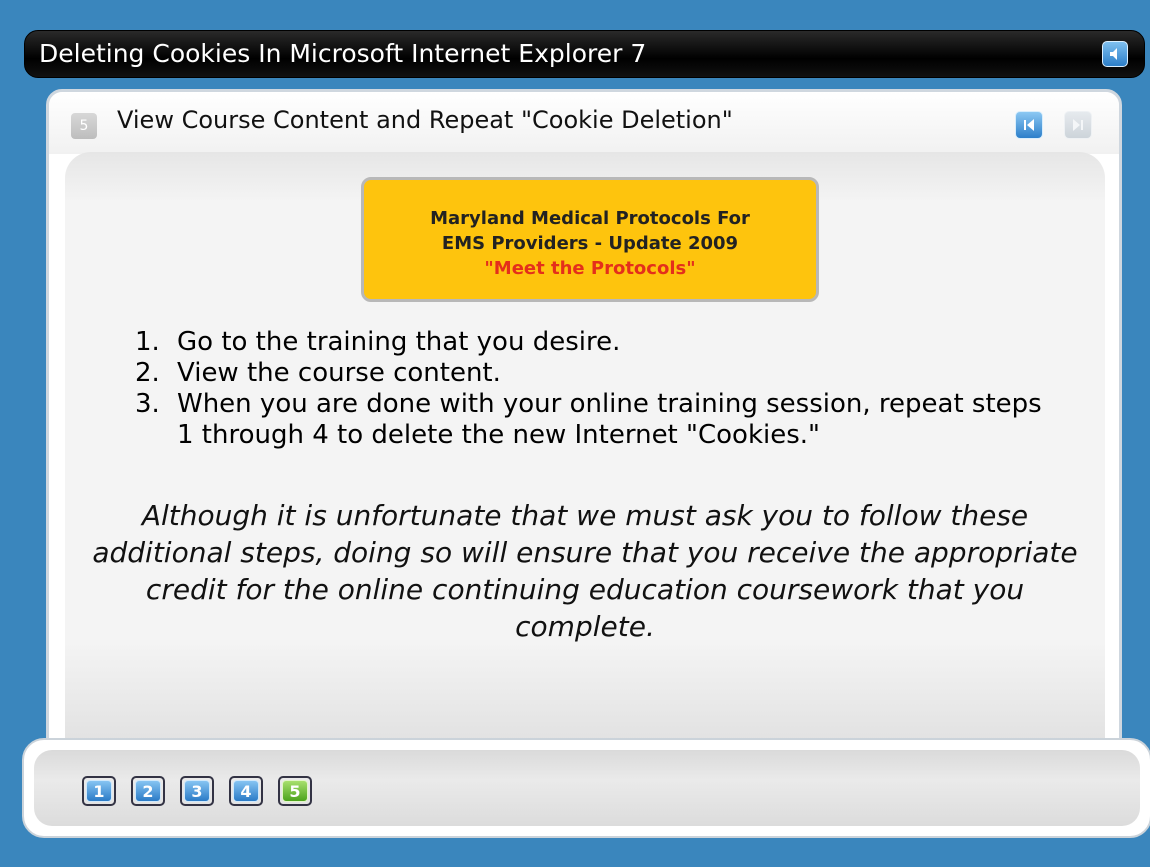 Image resolution: width=1150 pixels, height=867 pixels. I want to click on page-label: 3, so click(197, 791).